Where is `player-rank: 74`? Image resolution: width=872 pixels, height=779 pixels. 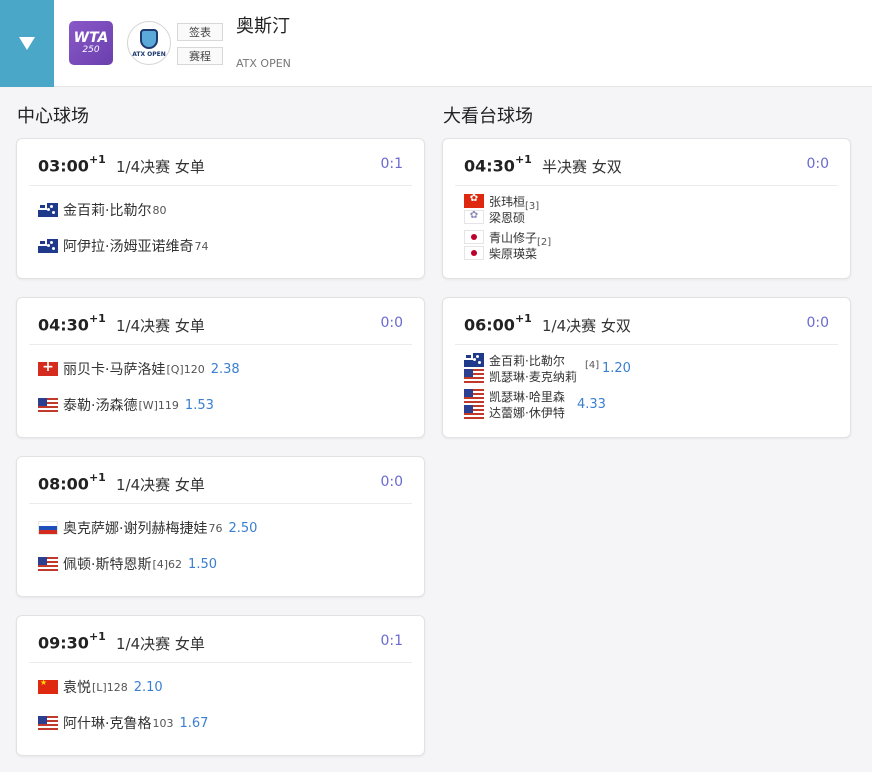 player-rank: 74 is located at coordinates (201, 246).